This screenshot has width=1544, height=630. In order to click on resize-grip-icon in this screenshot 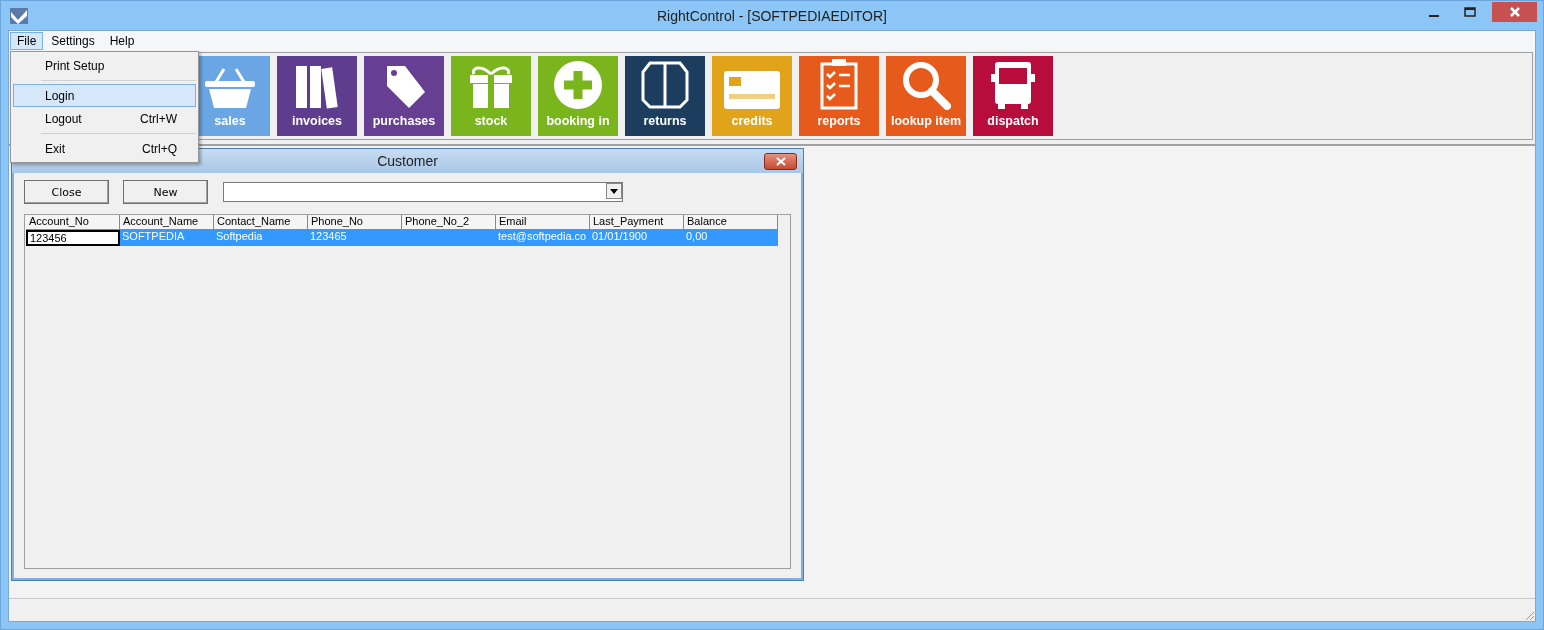, I will do `click(1529, 615)`.